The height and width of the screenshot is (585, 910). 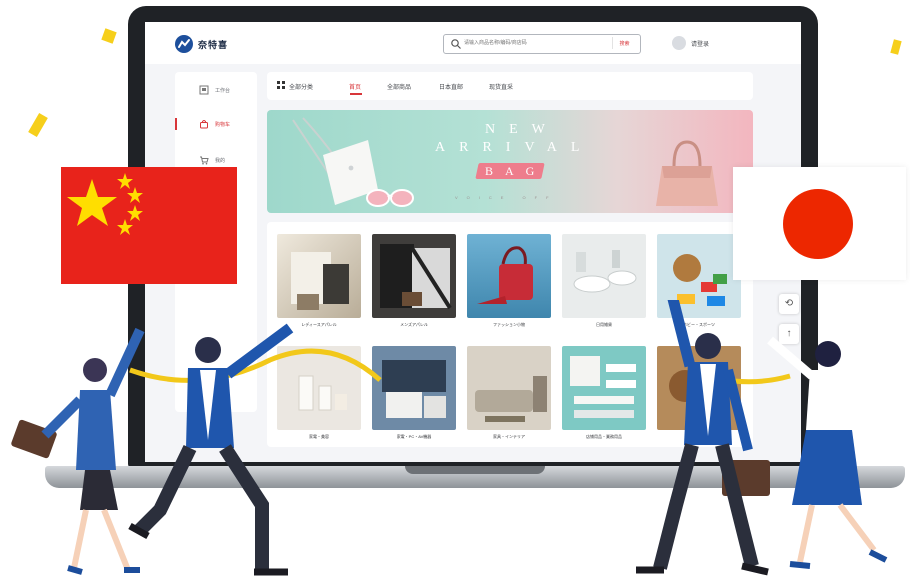 I want to click on tab-all-products: 全部商品, so click(x=399, y=86).